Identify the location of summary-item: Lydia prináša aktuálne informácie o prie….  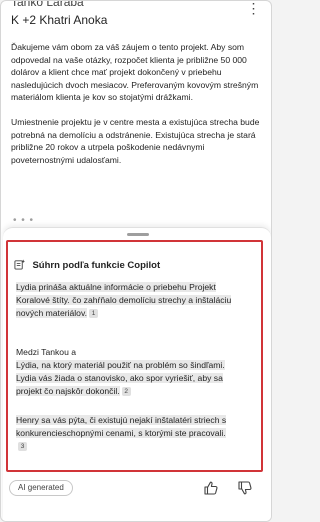
(126, 300).